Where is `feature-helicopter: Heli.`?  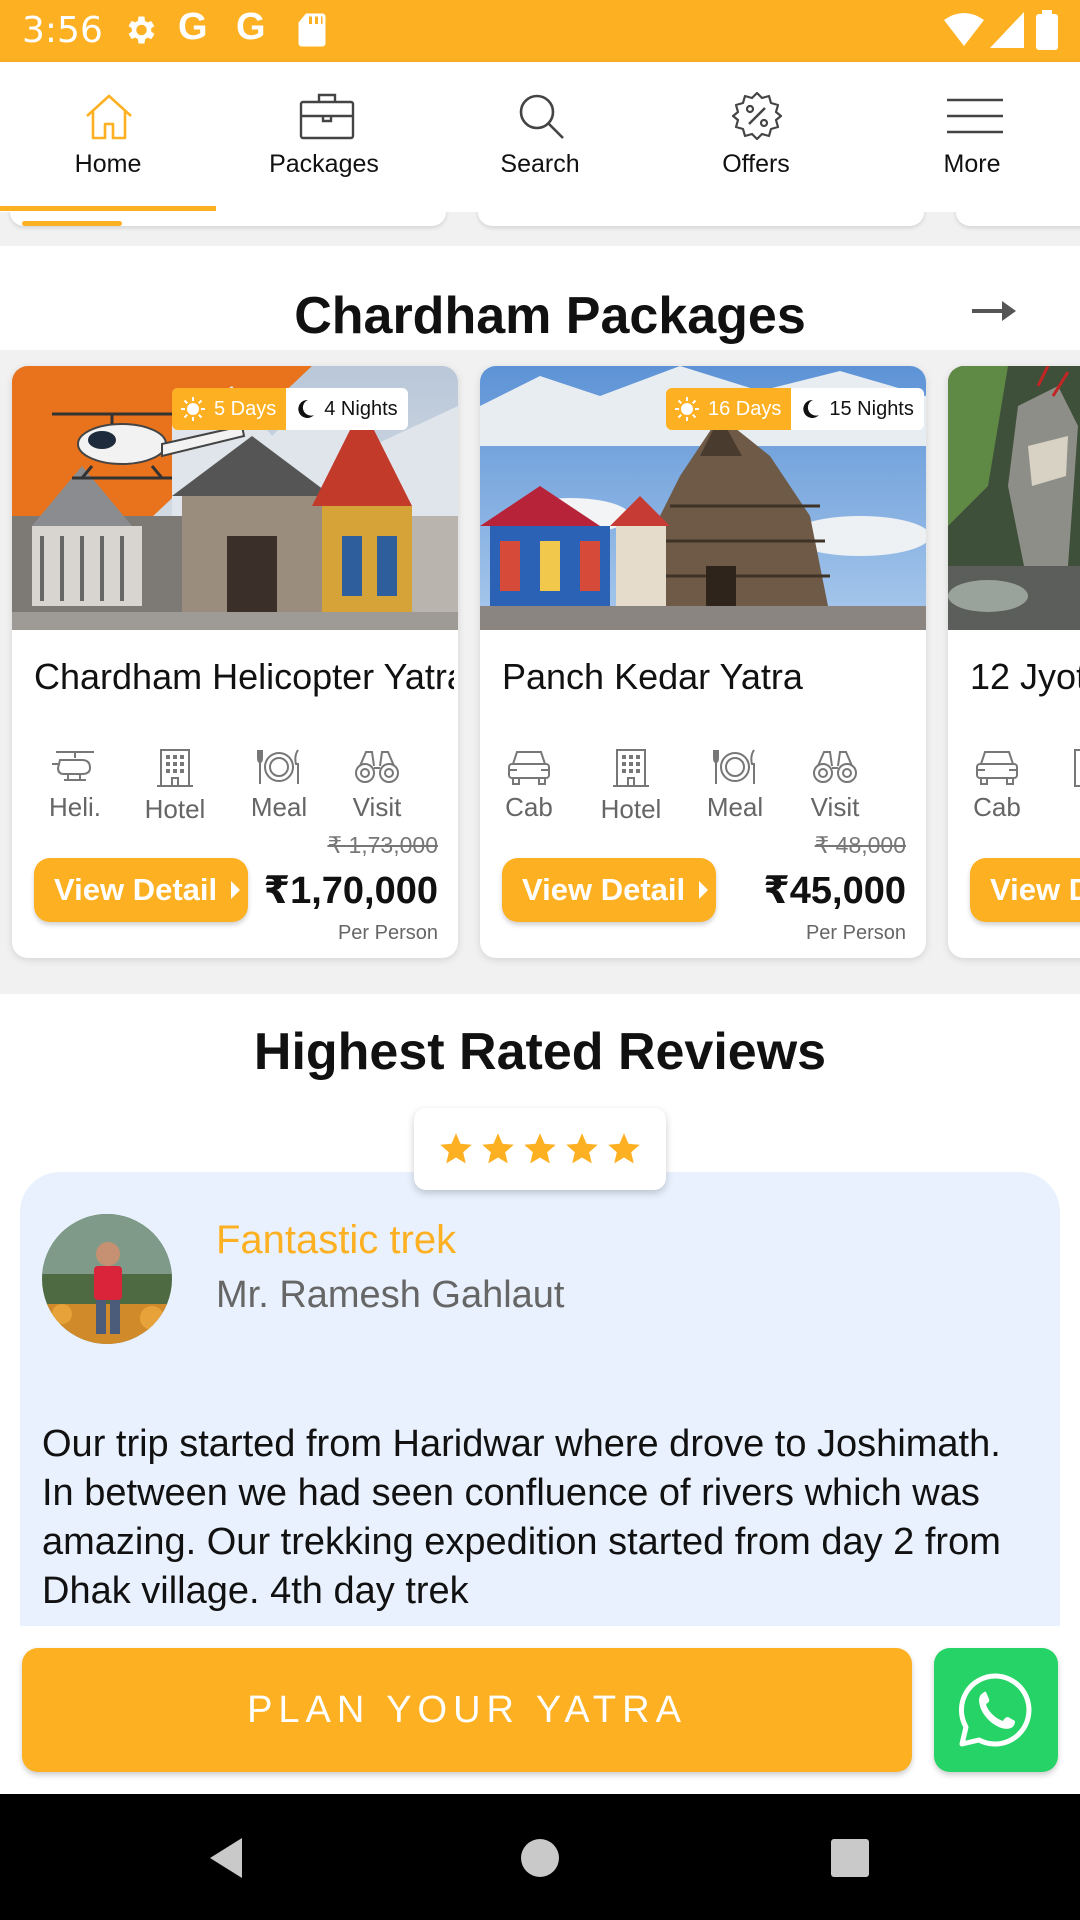 feature-helicopter: Heli. is located at coordinates (75, 784).